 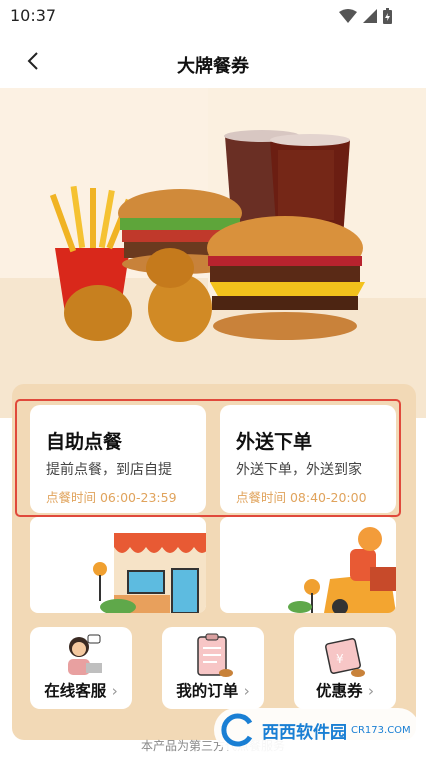 What do you see at coordinates (387, 16) in the screenshot?
I see `battery-icon` at bounding box center [387, 16].